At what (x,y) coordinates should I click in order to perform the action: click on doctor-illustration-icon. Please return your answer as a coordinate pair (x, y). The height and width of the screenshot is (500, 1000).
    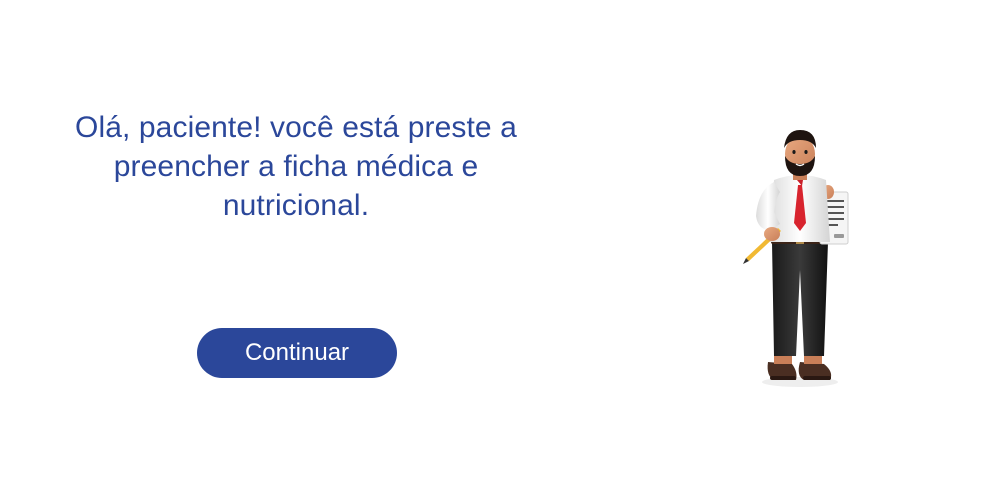
    Looking at the image, I should click on (800, 260).